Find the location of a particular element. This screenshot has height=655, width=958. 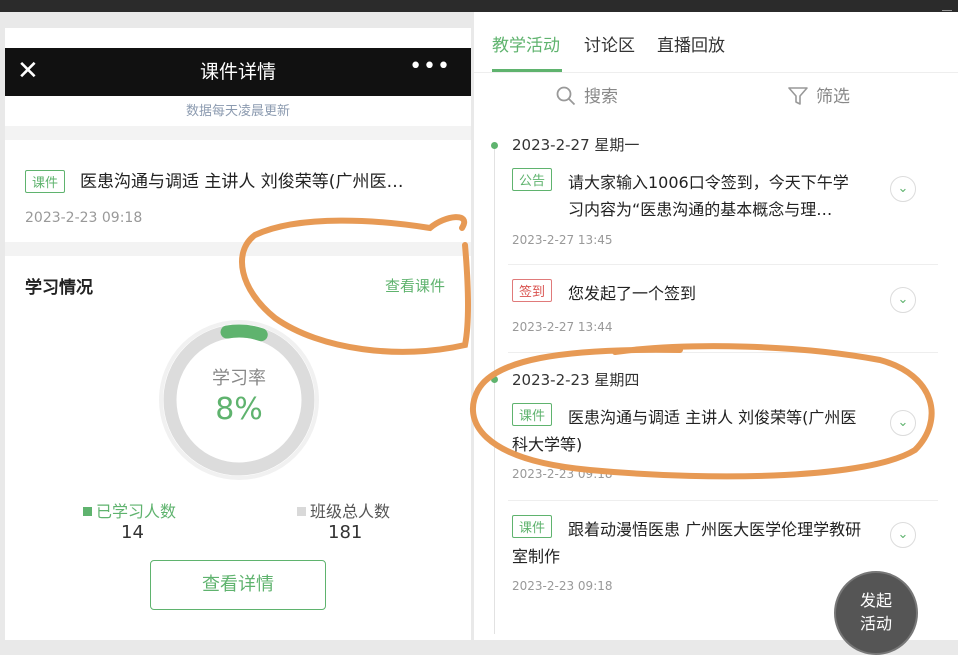

tab-discussion: 讨论区 is located at coordinates (609, 43).